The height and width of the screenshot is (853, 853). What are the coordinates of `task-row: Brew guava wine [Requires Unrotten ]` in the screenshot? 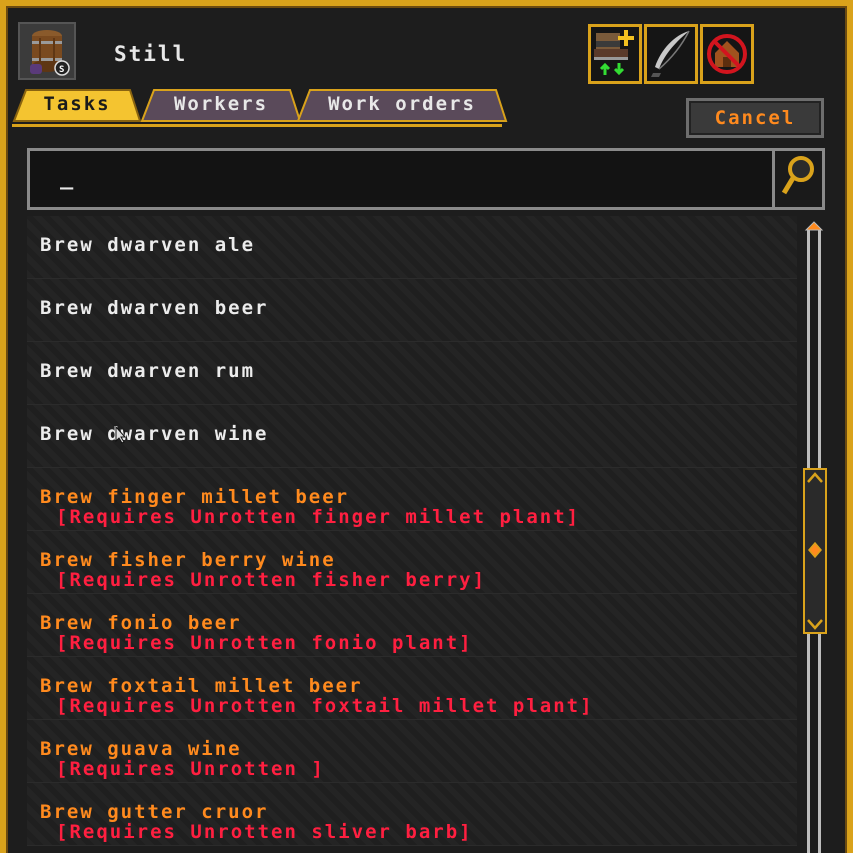 It's located at (412, 751).